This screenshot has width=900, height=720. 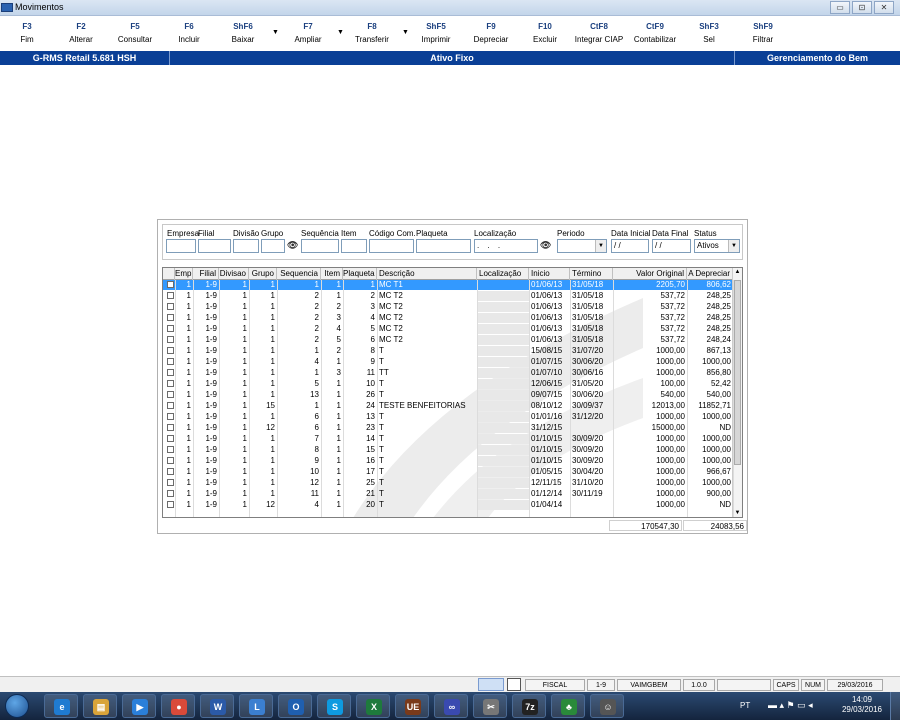 I want to click on toolbar-alterar-button: F2 Alterar, so click(x=81, y=33).